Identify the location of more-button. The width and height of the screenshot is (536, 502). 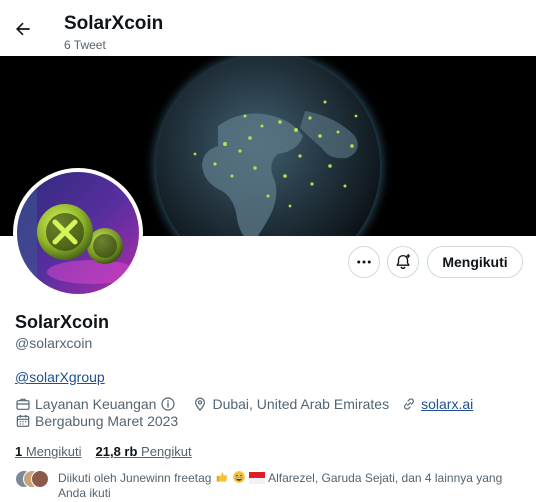
(364, 262).